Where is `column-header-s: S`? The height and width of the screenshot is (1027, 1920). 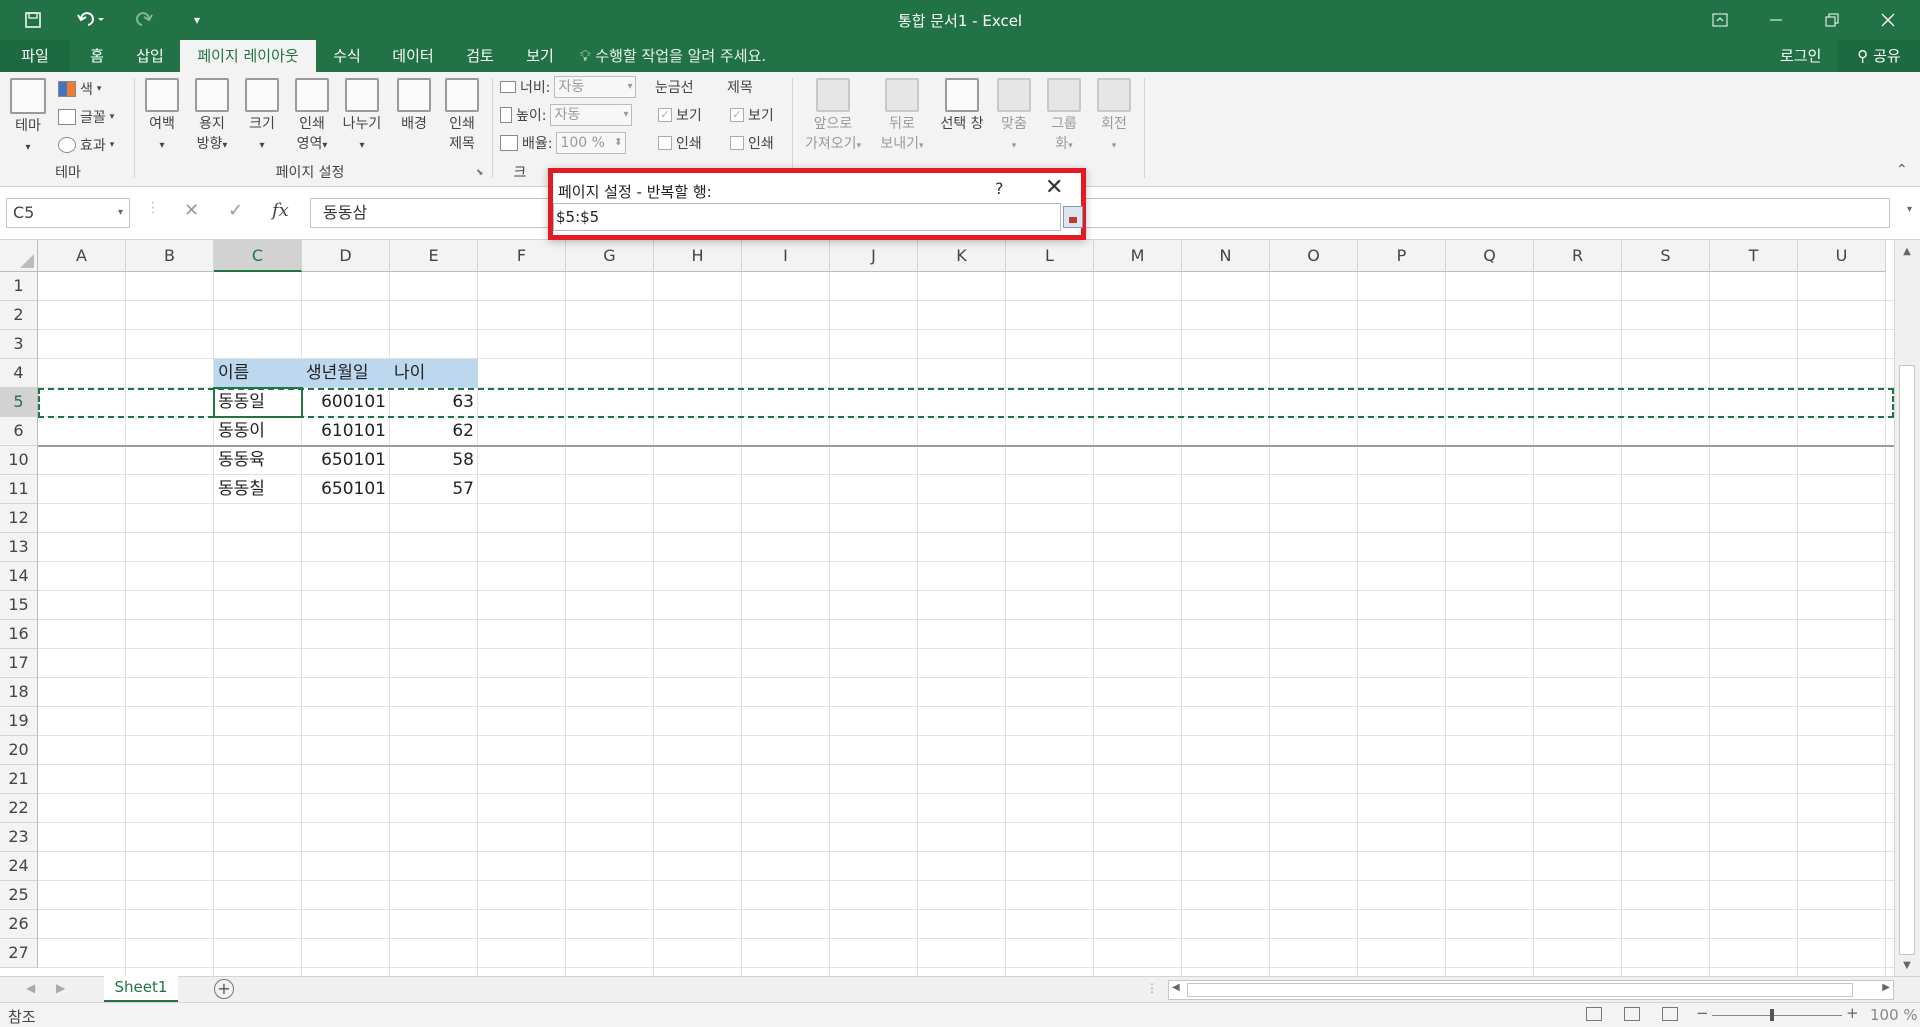
column-header-s: S is located at coordinates (1666, 256).